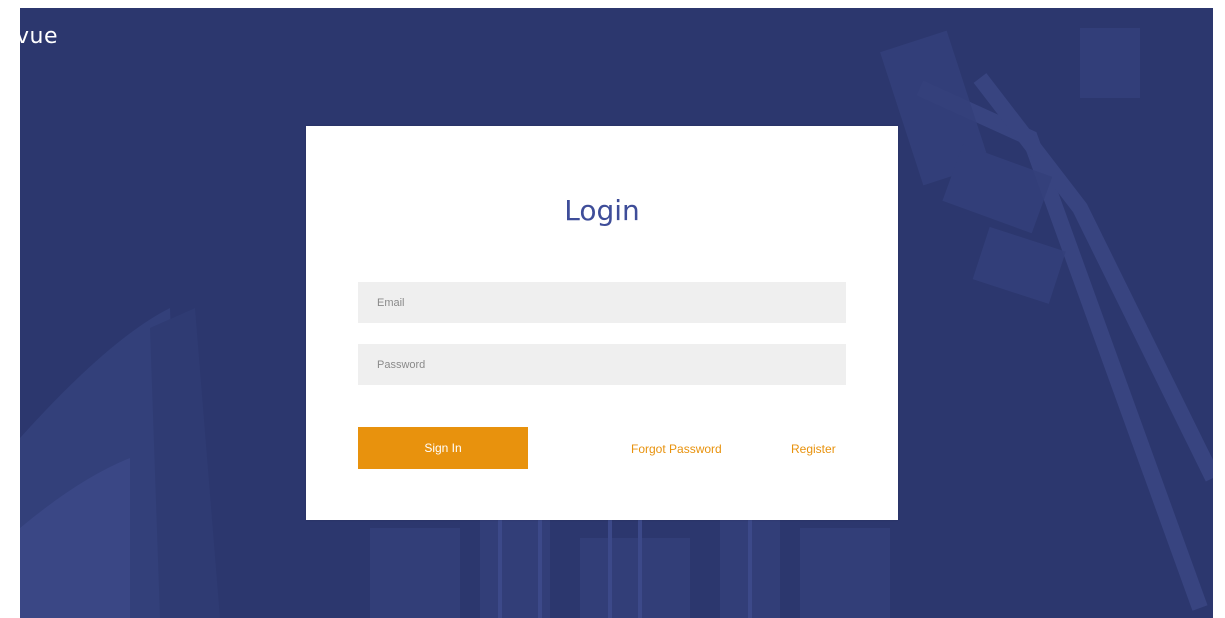 The width and height of the screenshot is (1225, 618). I want to click on password-field, so click(602, 364).